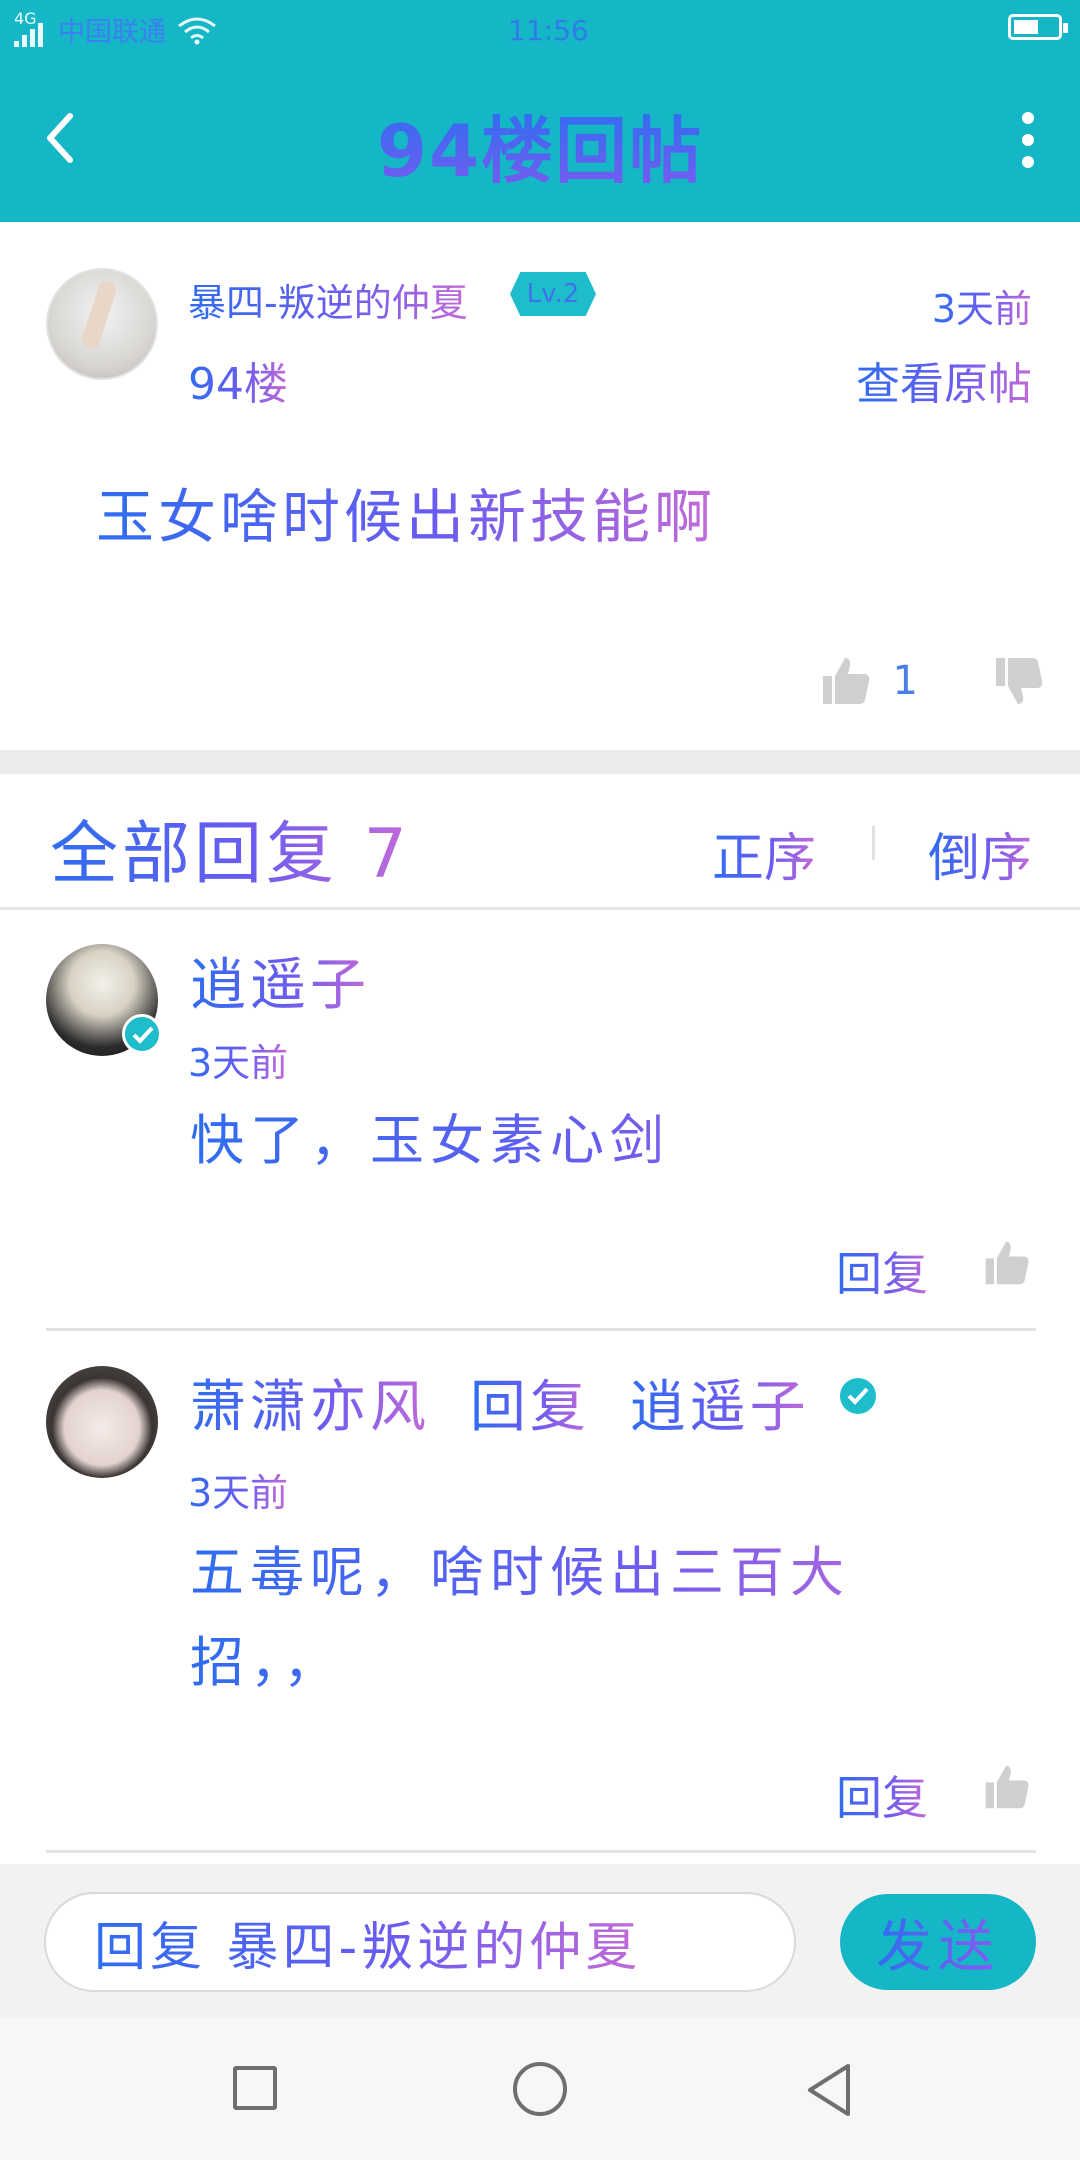 Image resolution: width=1080 pixels, height=2160 pixels. I want to click on reply-input: 回复 暴四-叛逆的仲夏, so click(420, 1942).